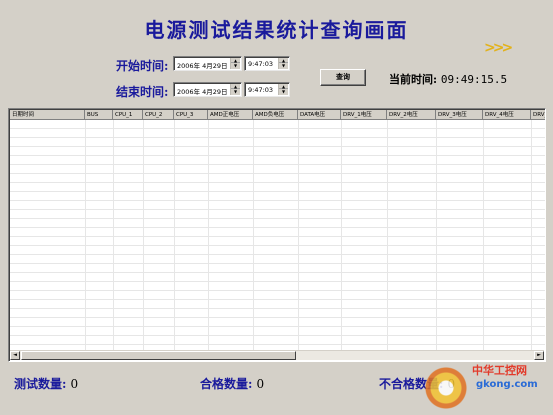  Describe the element at coordinates (411, 115) in the screenshot. I see `column-header: DRV_2电压` at that location.